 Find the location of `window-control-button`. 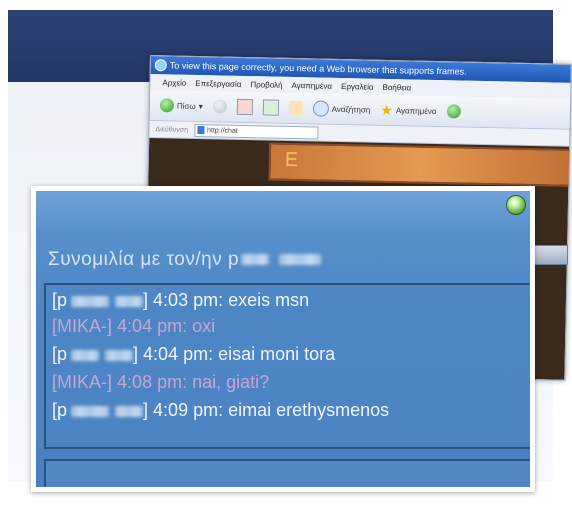

window-control-button is located at coordinates (551, 255).